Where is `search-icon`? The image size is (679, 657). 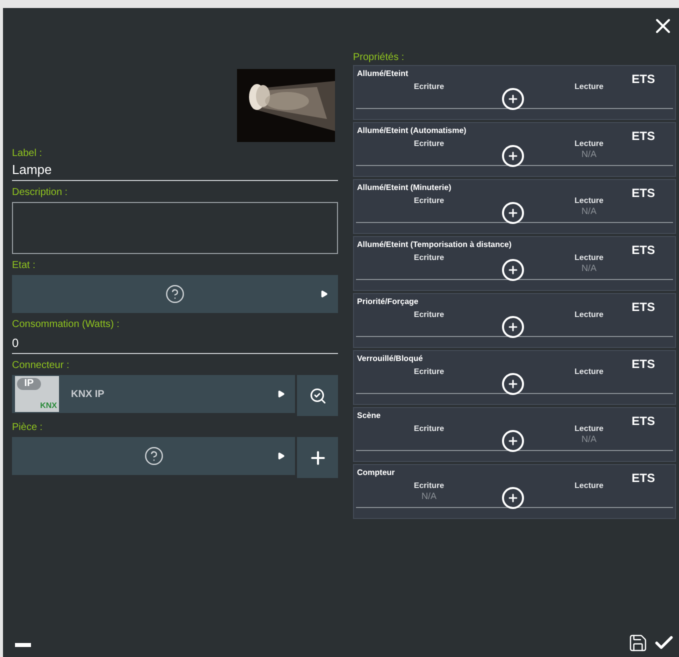
search-icon is located at coordinates (317, 395).